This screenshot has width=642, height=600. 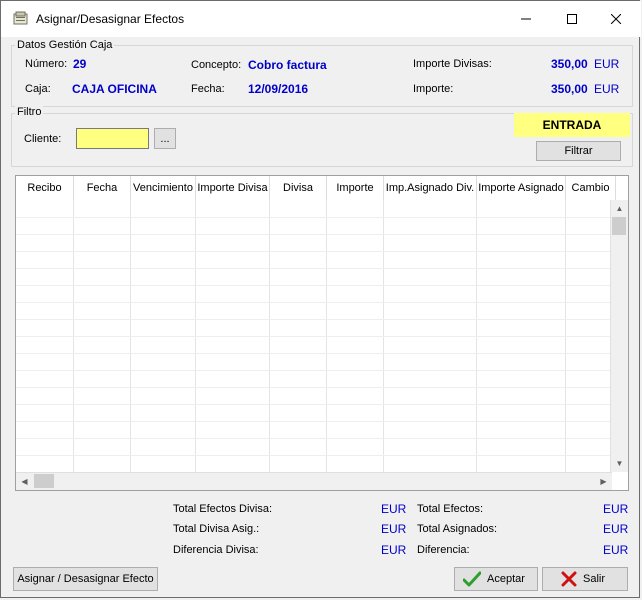 What do you see at coordinates (457, 529) in the screenshot?
I see `total-asignados-label: Total Asignados:` at bounding box center [457, 529].